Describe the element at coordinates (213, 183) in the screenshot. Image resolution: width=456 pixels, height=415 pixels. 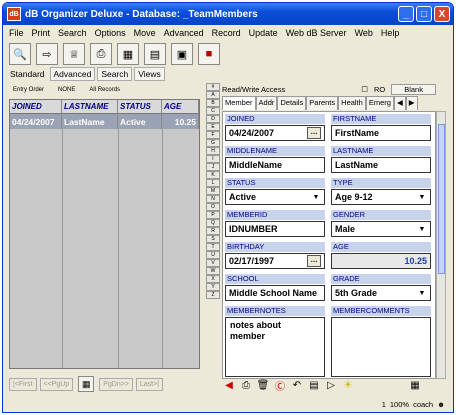
I see `index-letter-l: L` at that location.